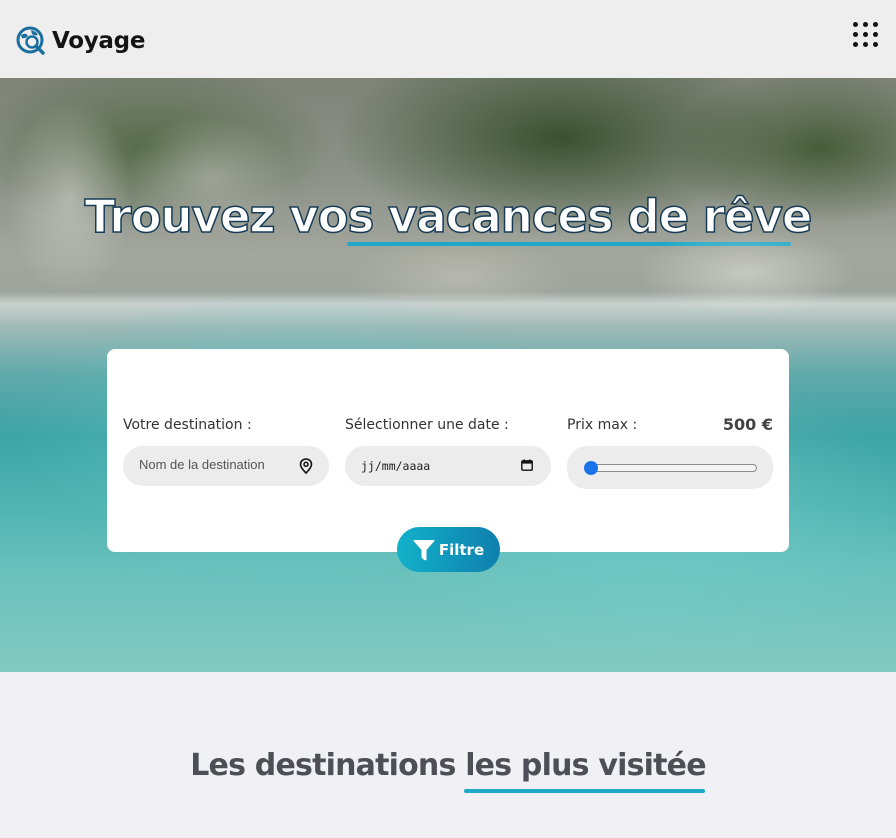  Describe the element at coordinates (214, 464) in the screenshot. I see `destination-input` at that location.